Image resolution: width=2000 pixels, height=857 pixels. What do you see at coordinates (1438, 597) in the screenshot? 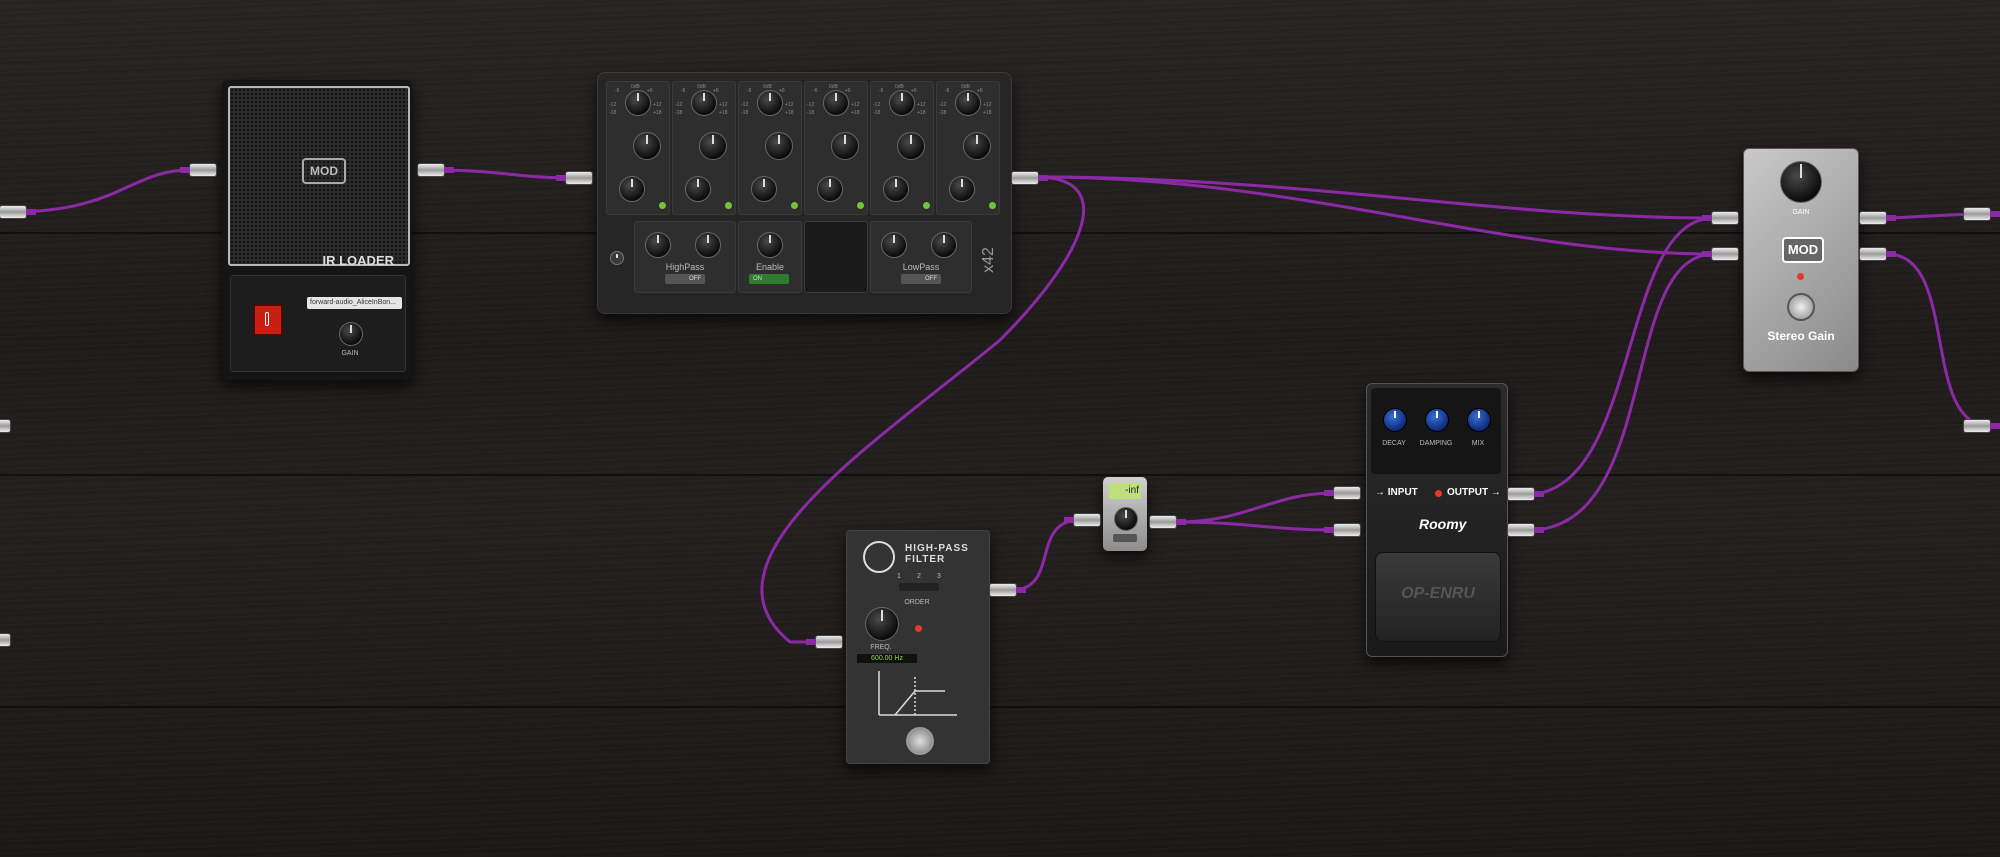
I see `roomy-footswitch: OP-ENRU` at bounding box center [1438, 597].